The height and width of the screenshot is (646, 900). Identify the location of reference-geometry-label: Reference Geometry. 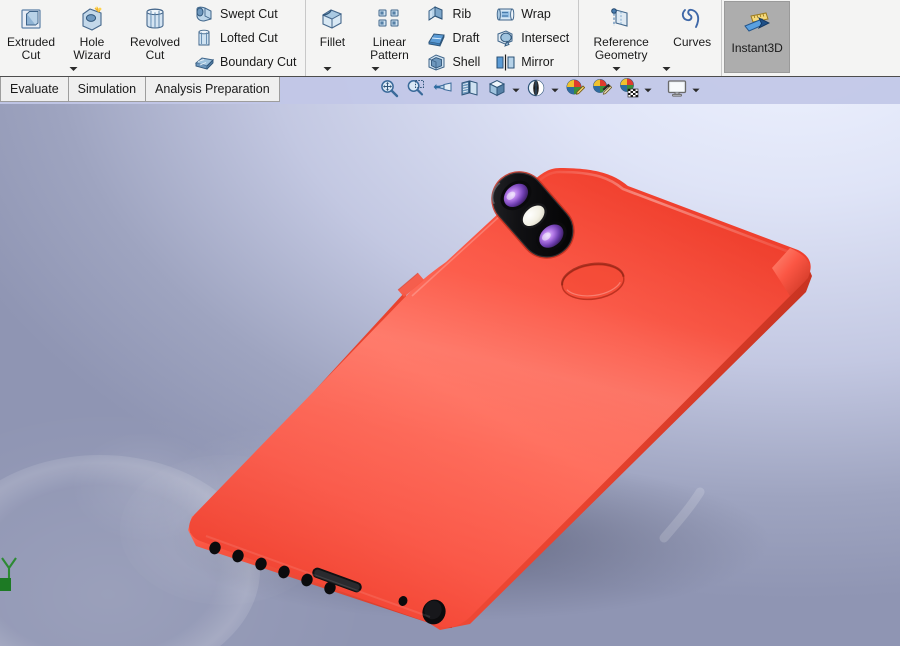
(621, 48).